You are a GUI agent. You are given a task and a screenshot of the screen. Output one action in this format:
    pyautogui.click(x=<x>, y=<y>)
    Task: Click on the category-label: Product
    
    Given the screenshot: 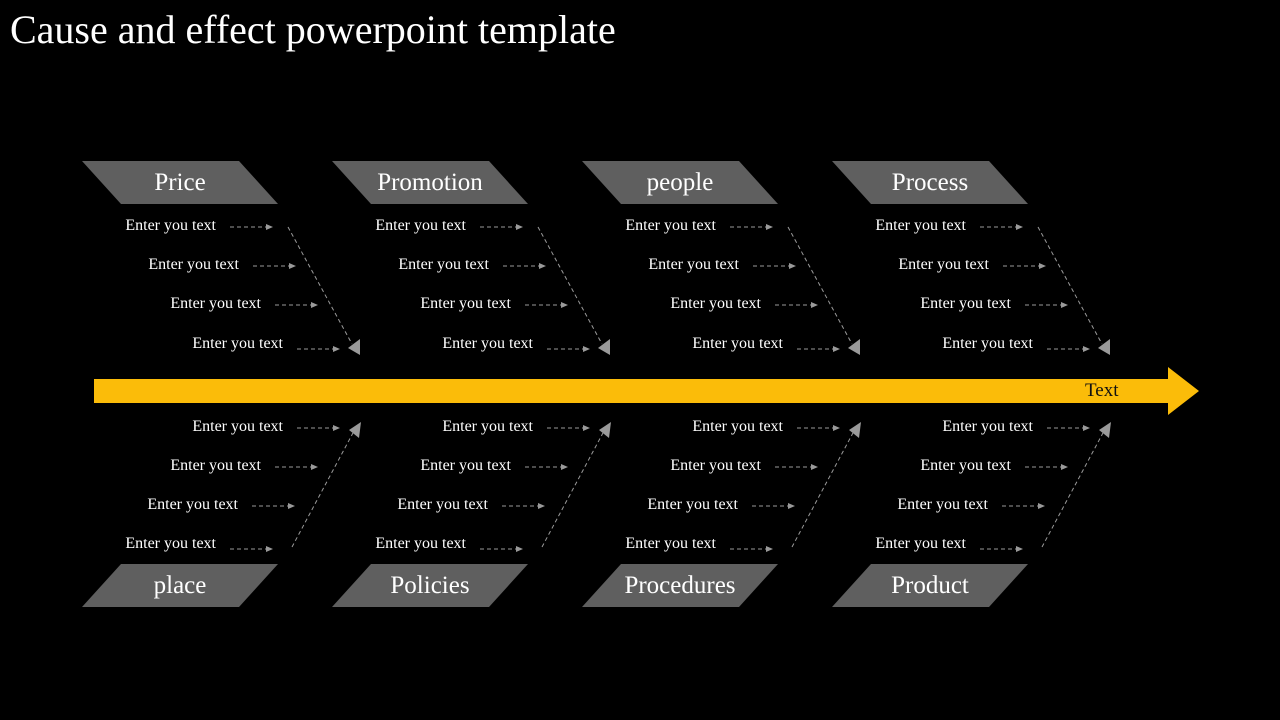 What is the action you would take?
    pyautogui.click(x=930, y=585)
    